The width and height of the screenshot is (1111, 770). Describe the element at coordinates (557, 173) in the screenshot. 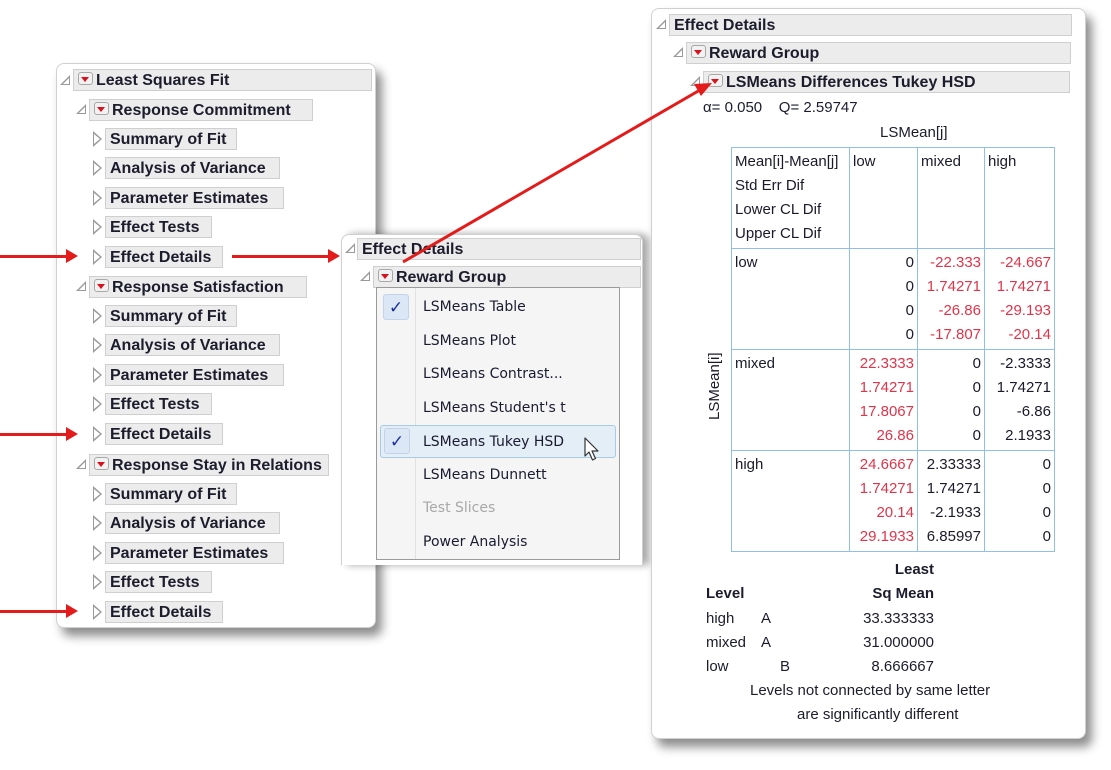

I see `diagonal-annotation-arrow` at that location.